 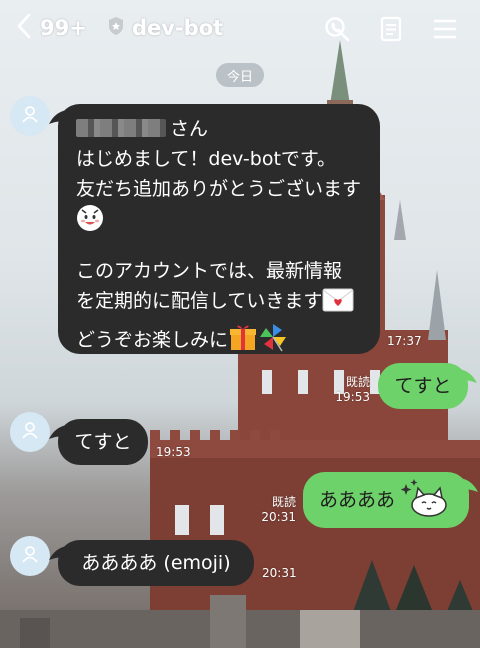 I want to click on message-bubble-aaaa-sent: ああああ, so click(x=390, y=500).